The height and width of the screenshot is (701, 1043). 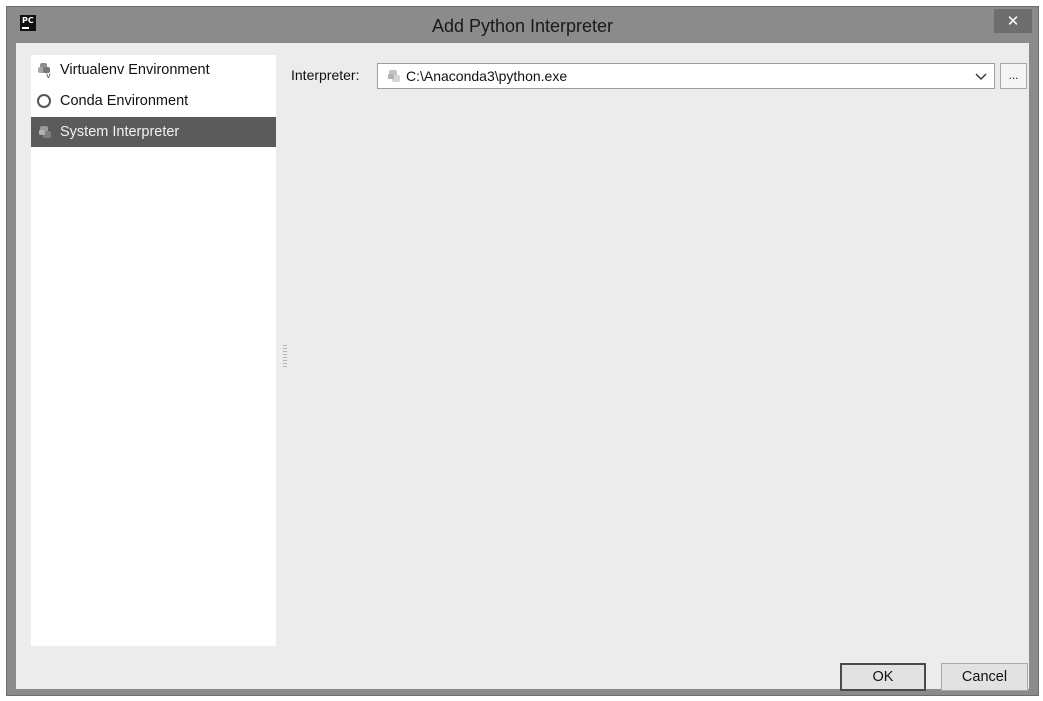 What do you see at coordinates (135, 70) in the screenshot?
I see `sidebar-item-label: Virtualenv Environment` at bounding box center [135, 70].